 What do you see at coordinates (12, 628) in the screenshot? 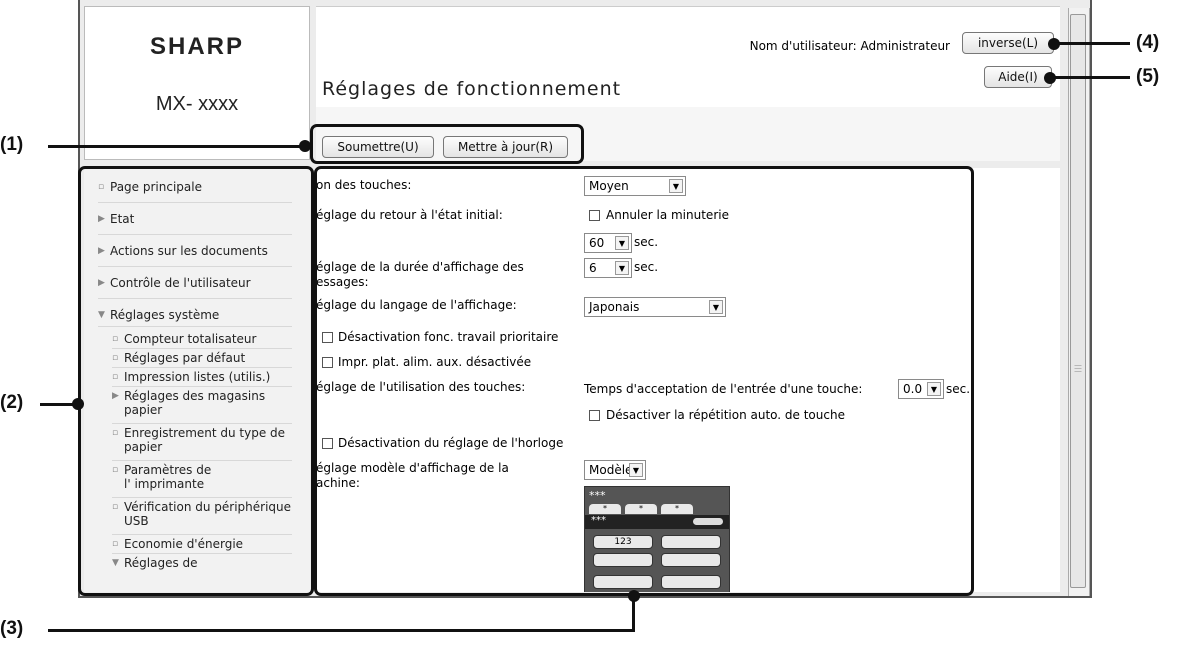
I see `callout-3: (3)` at bounding box center [12, 628].